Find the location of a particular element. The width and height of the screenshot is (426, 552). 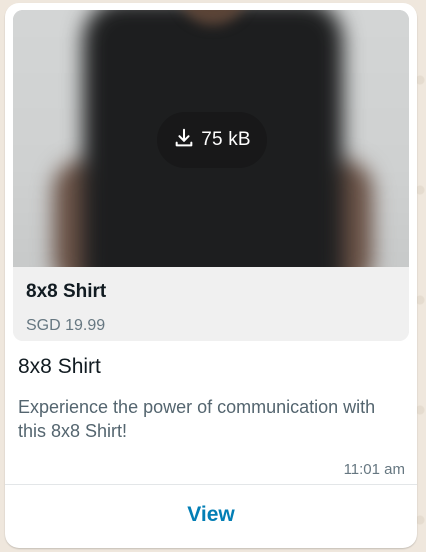

download-size-label: 75 kB is located at coordinates (226, 139).